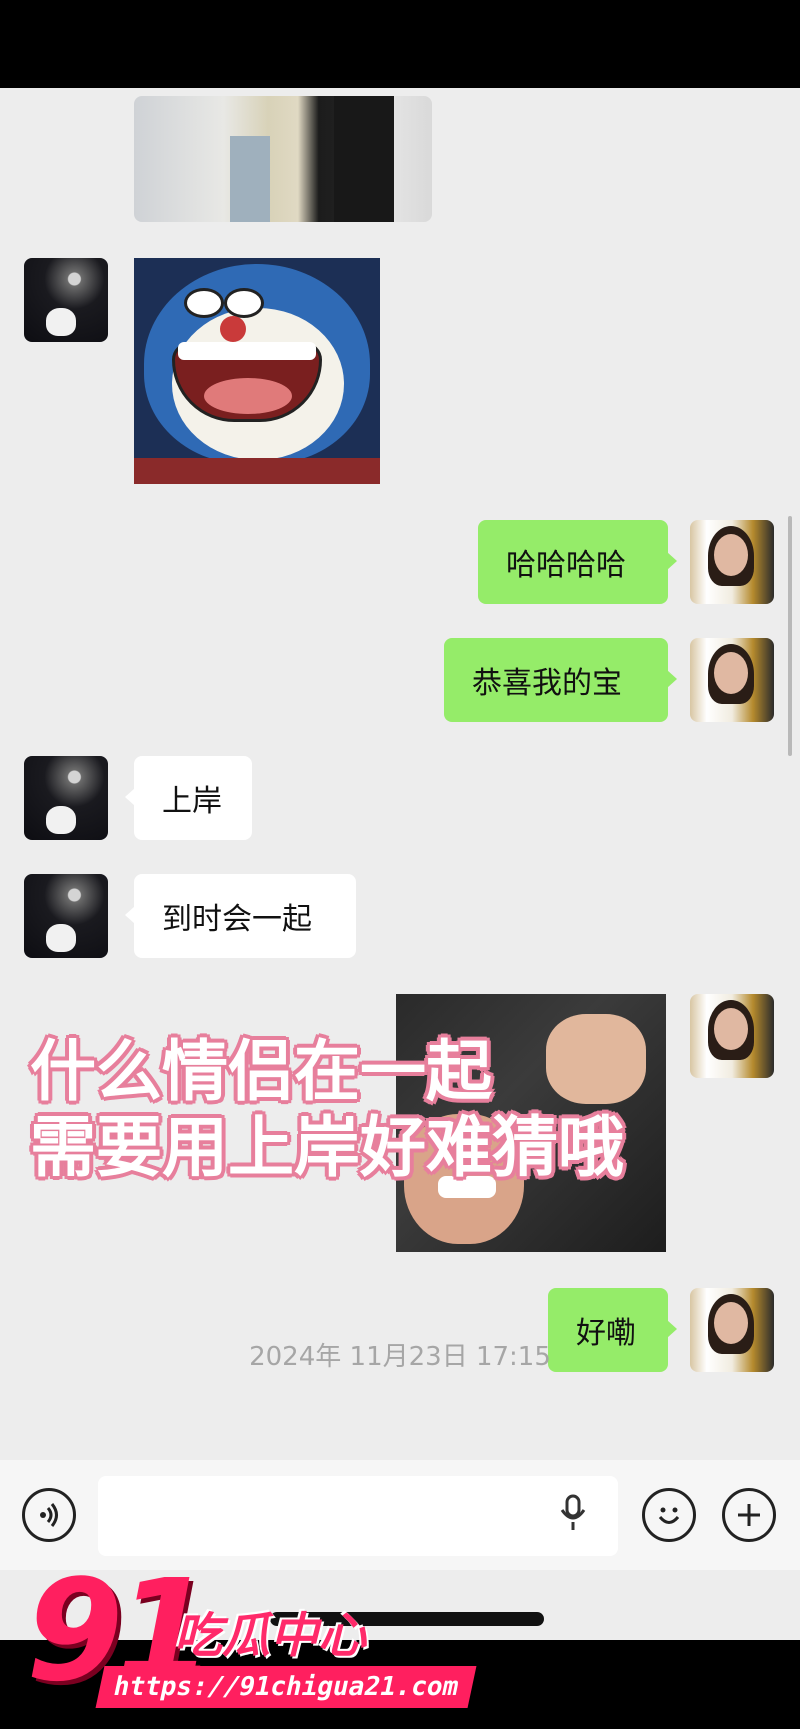  Describe the element at coordinates (400, 44) in the screenshot. I see `status-bar` at that location.